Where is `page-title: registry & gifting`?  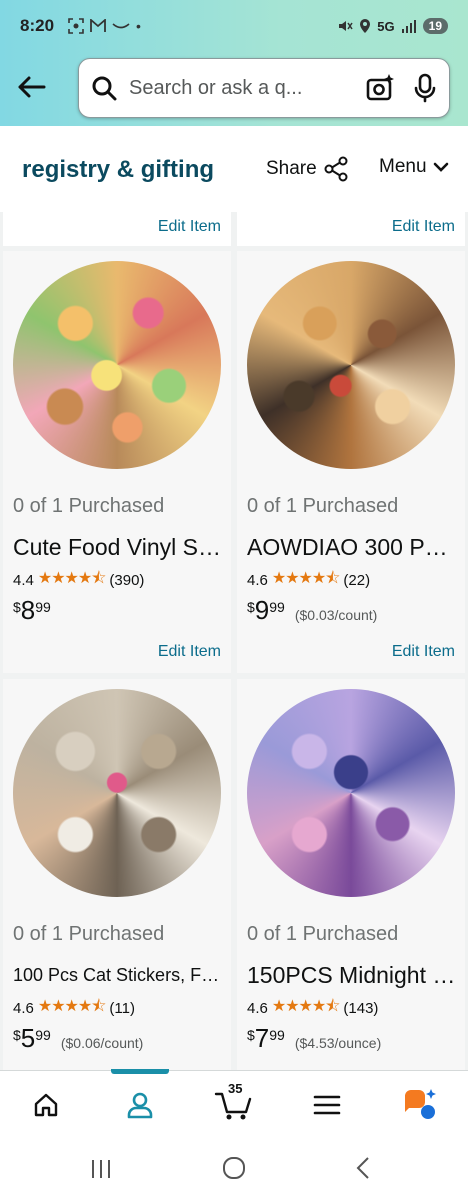 page-title: registry & gifting is located at coordinates (118, 169).